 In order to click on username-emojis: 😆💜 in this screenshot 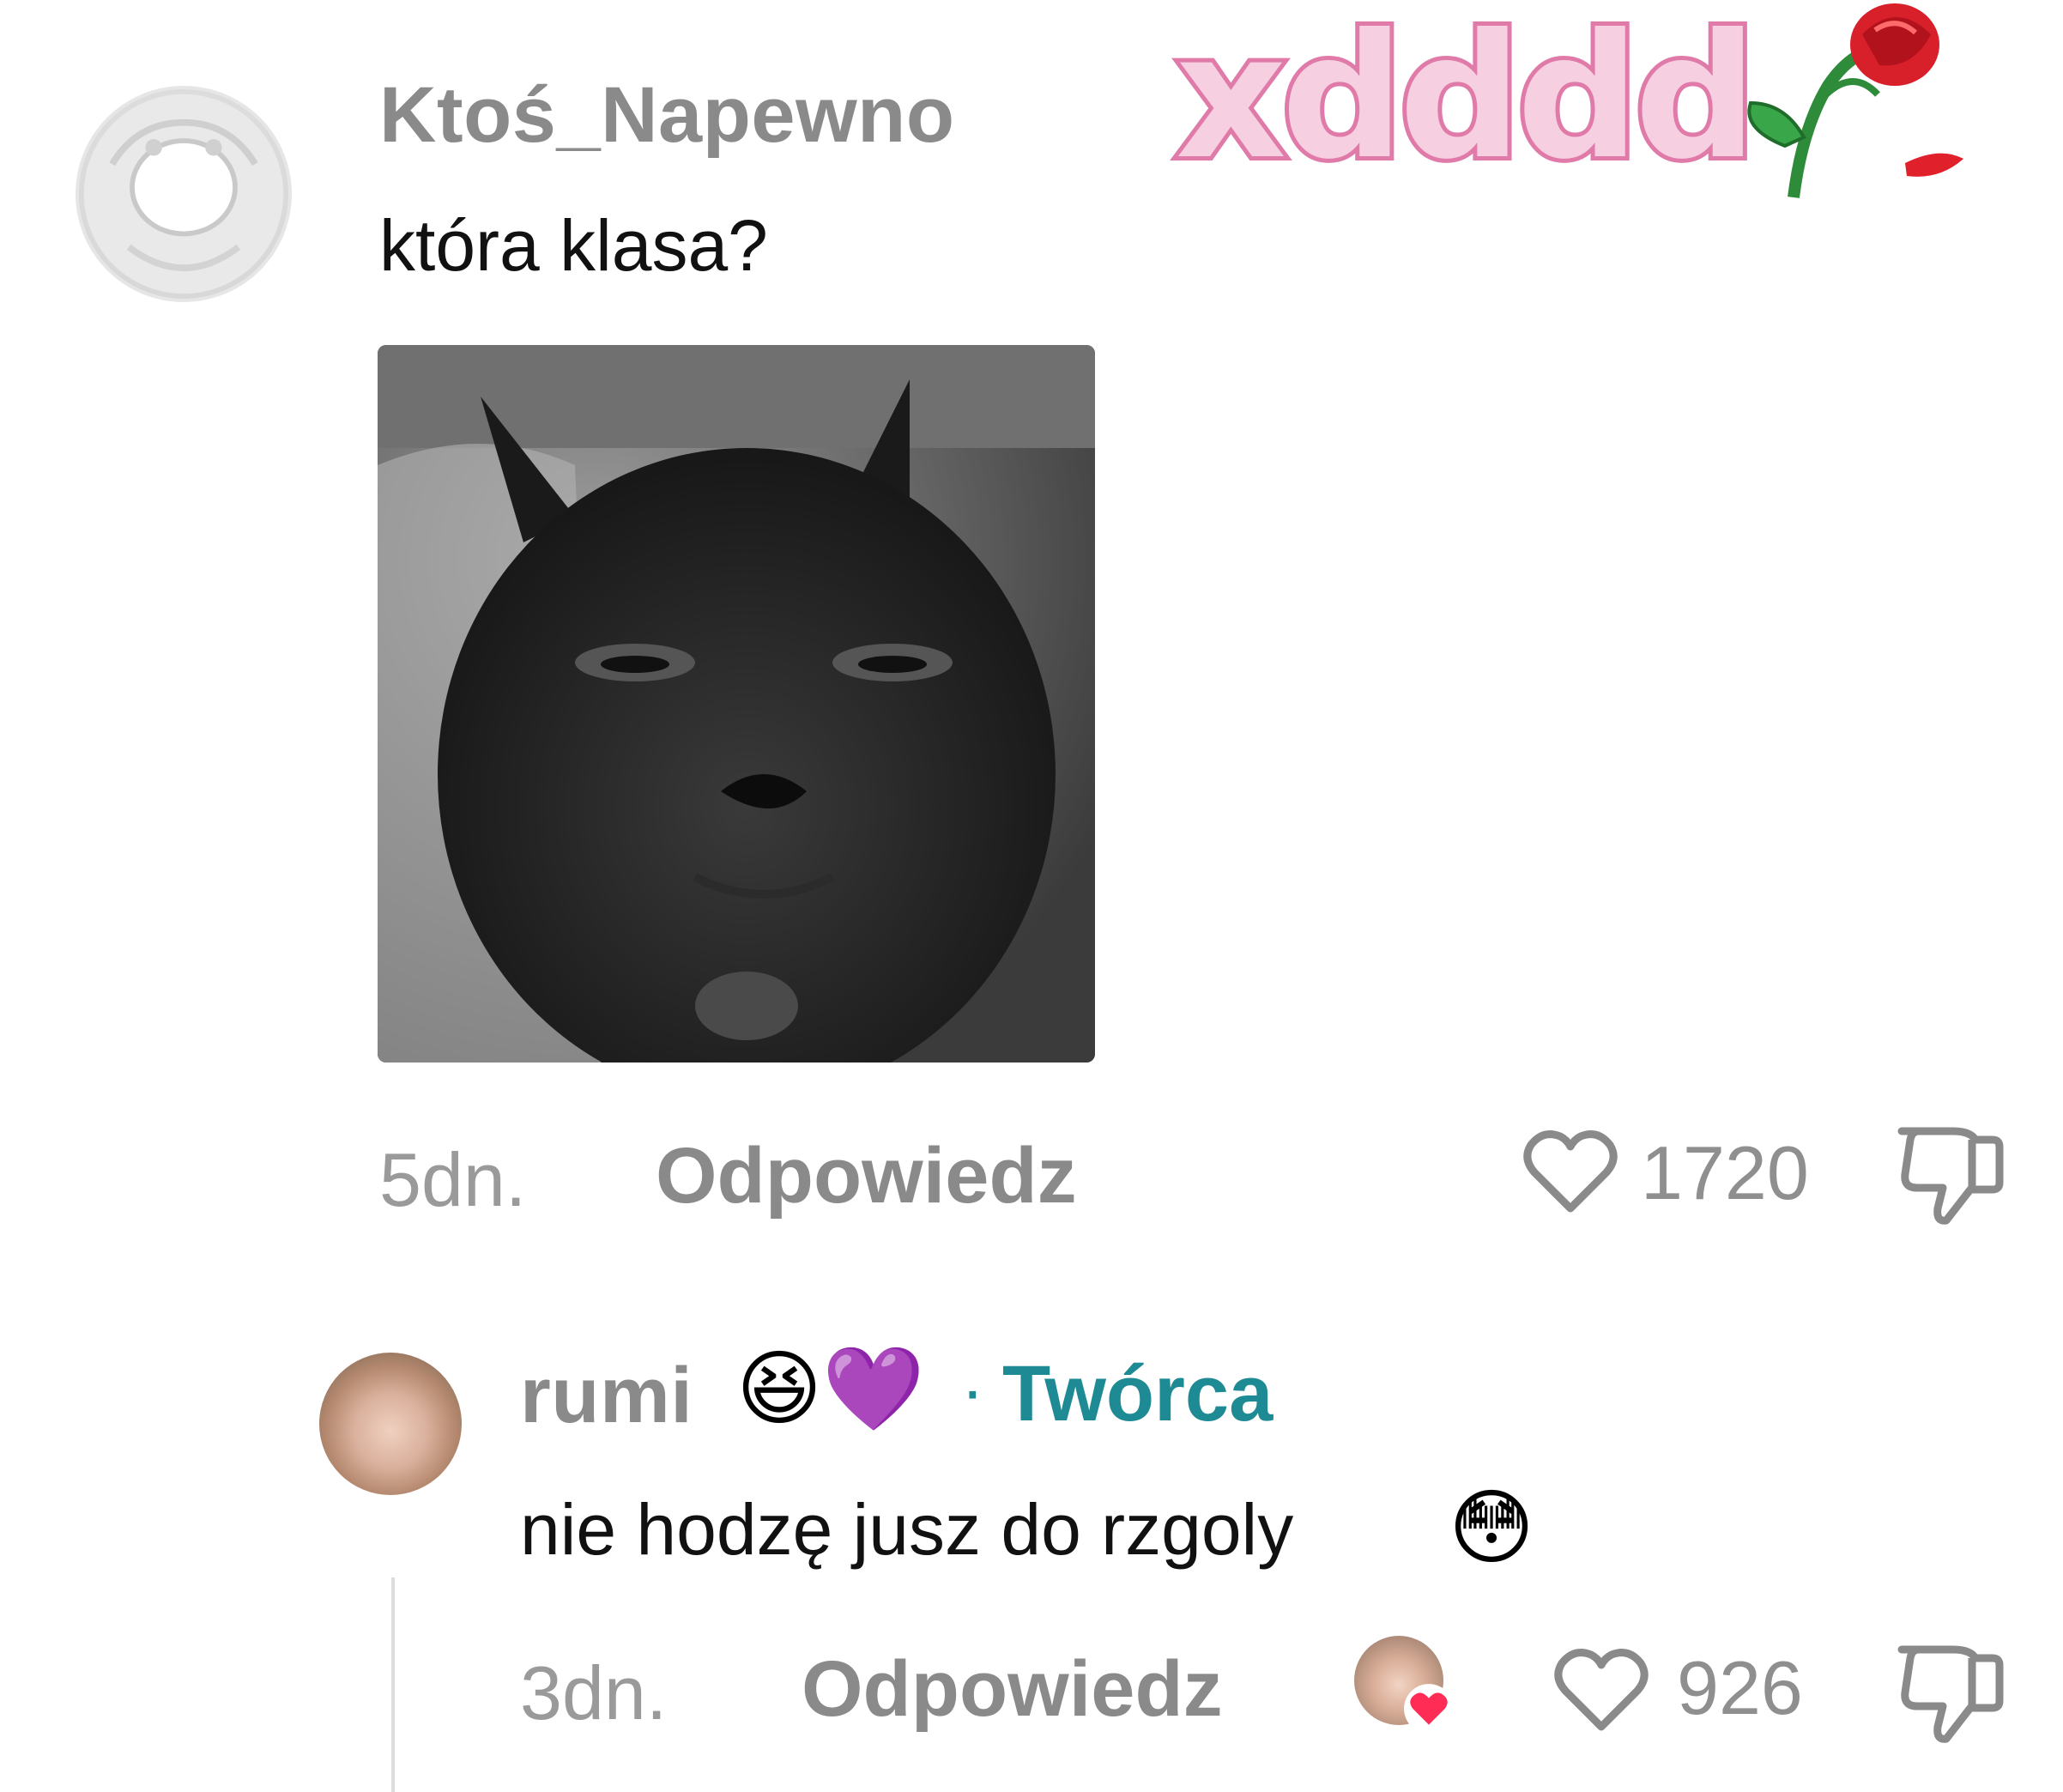, I will do `click(831, 1389)`.